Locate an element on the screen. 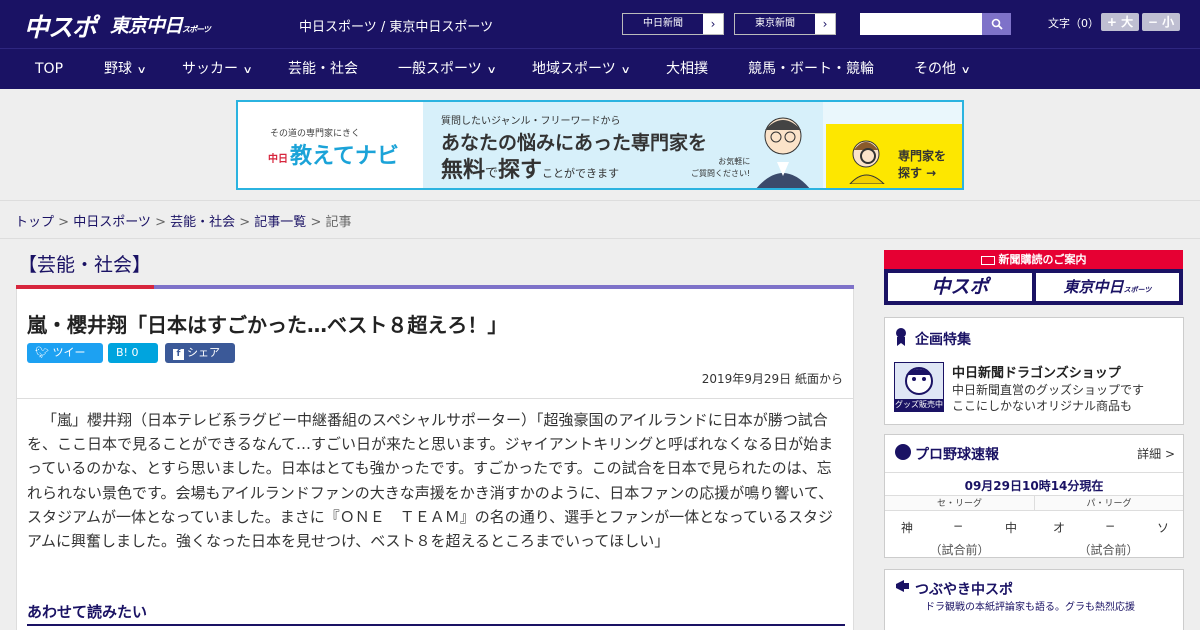  nav-label: 大相撲 is located at coordinates (687, 69).